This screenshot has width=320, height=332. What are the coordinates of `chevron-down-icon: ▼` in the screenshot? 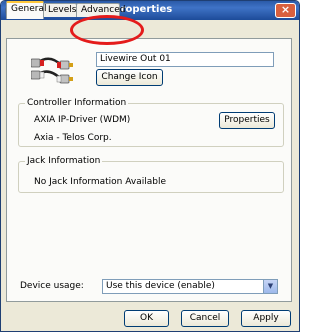 It's located at (270, 286).